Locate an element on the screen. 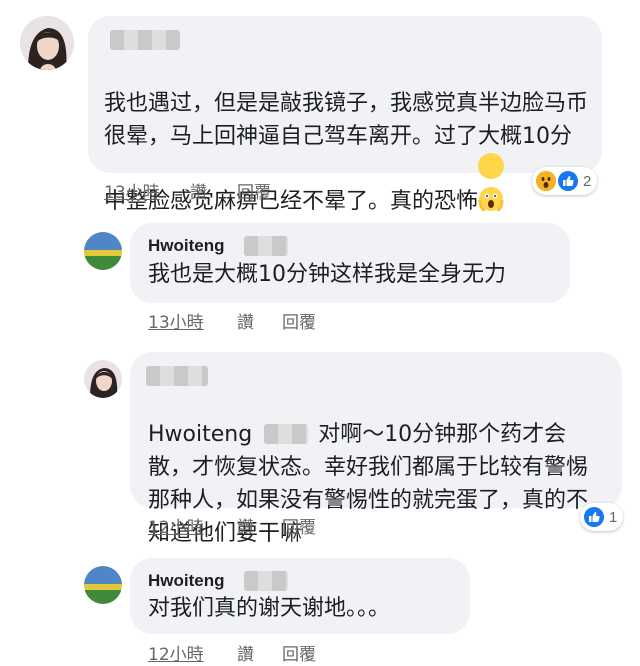 The image size is (640, 666). comment-bubble: Hwoiteng 对我们真的谢天谢地。。。 is located at coordinates (300, 596).